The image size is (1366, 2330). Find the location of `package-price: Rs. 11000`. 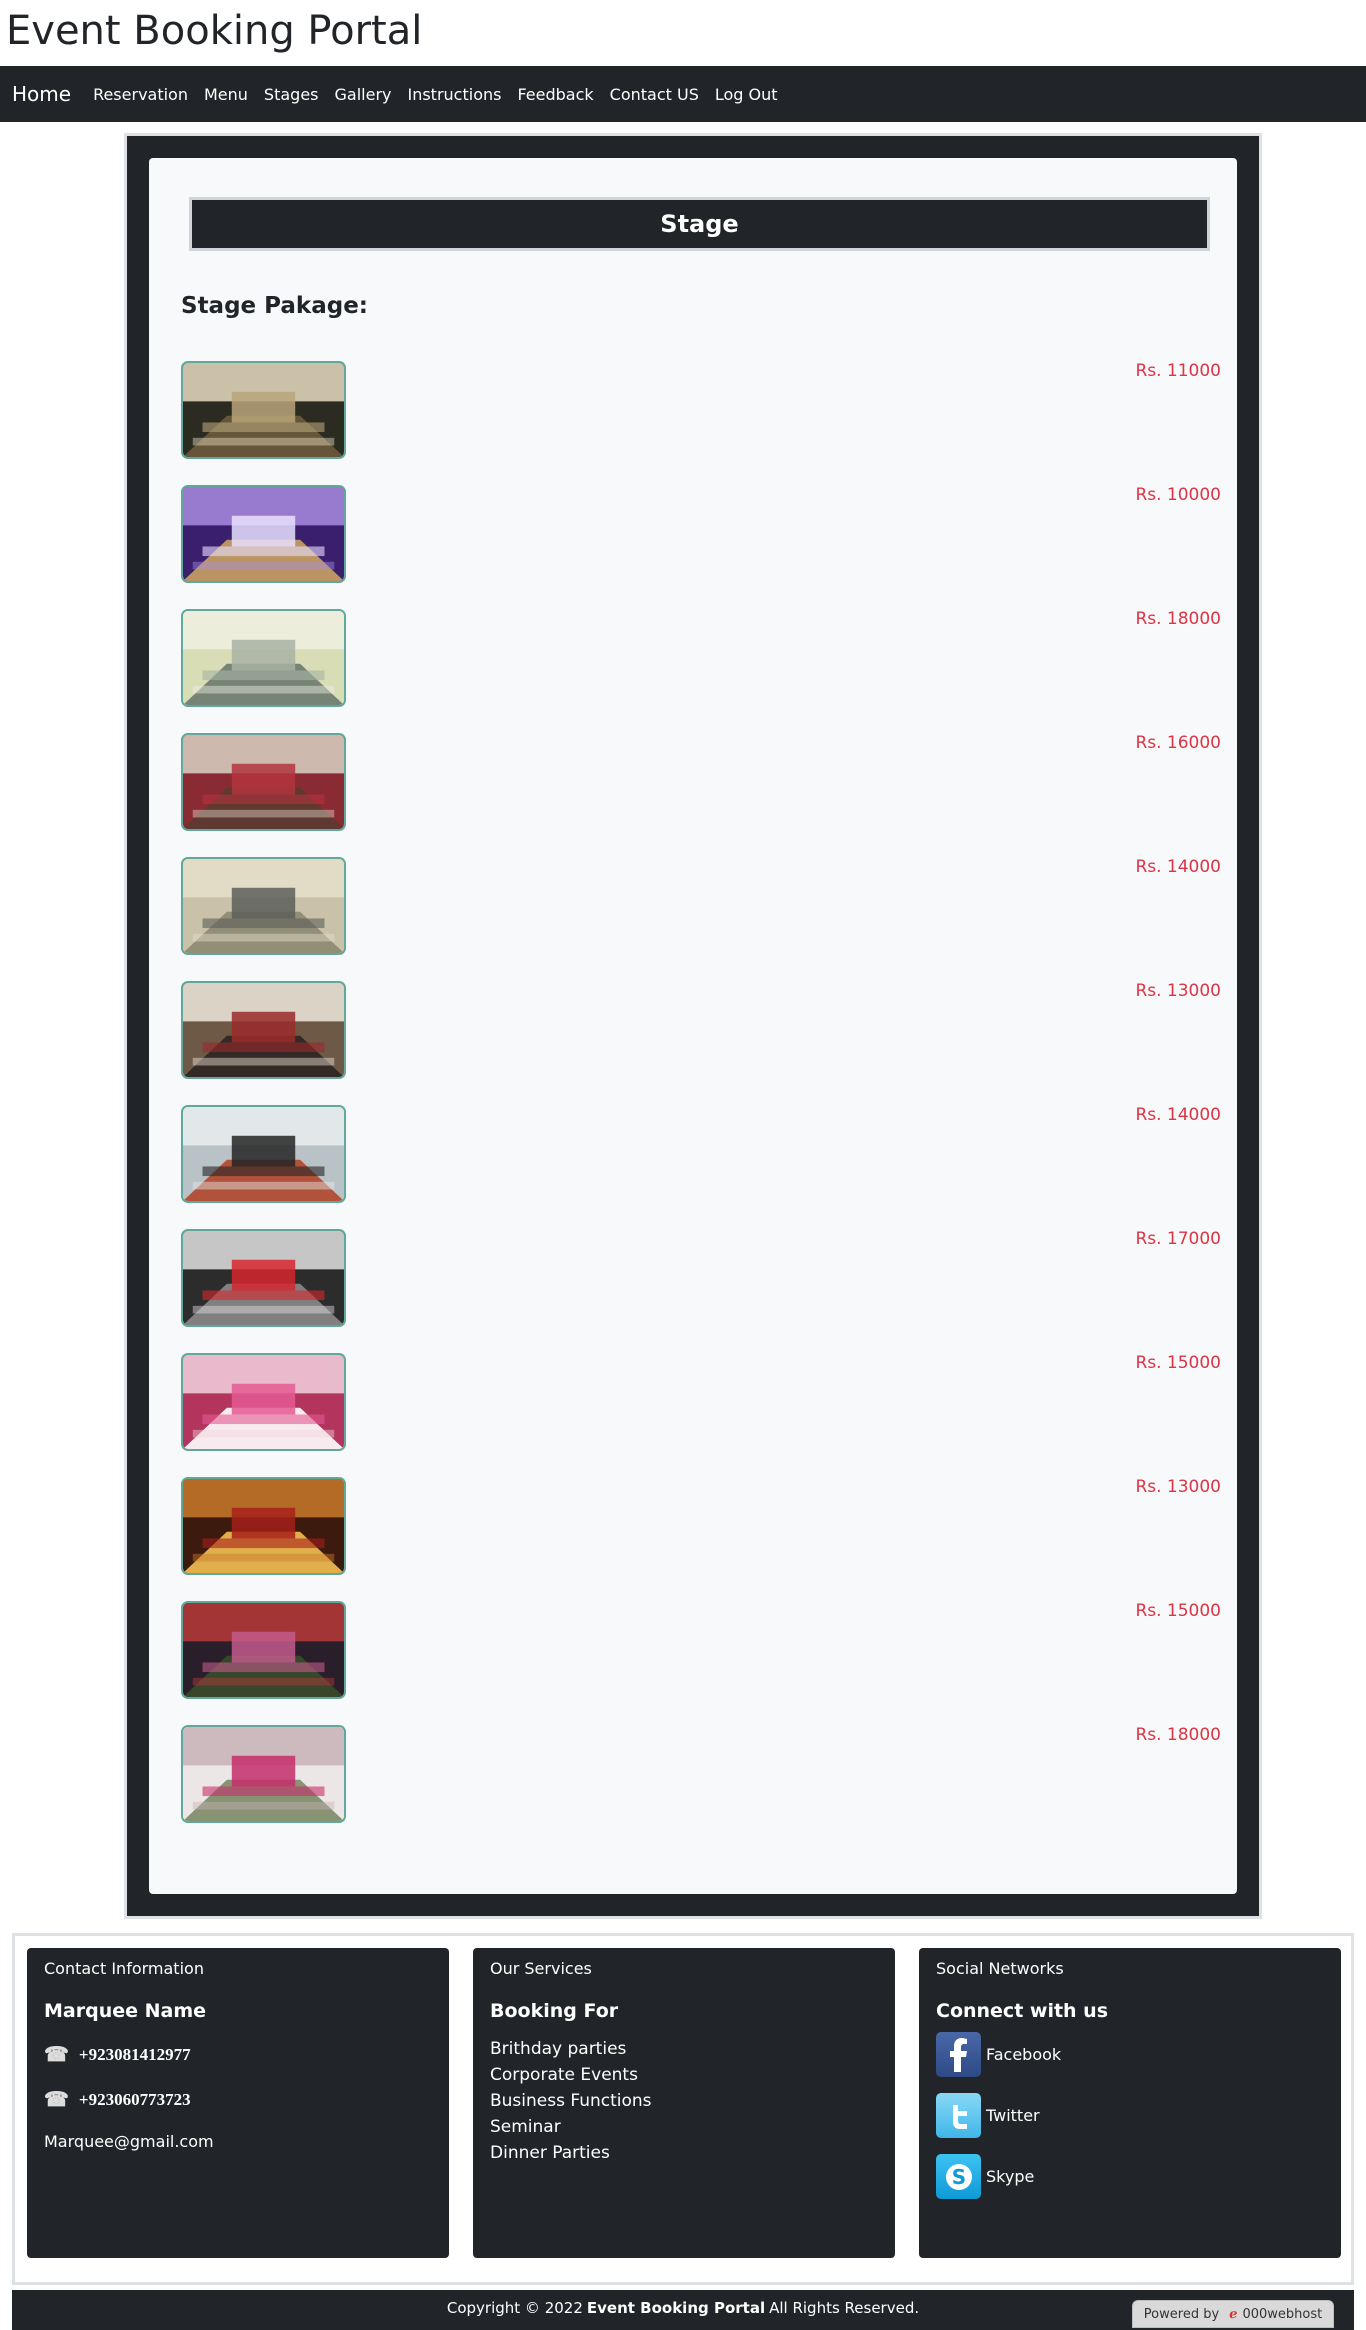

package-price: Rs. 11000 is located at coordinates (1178, 371).